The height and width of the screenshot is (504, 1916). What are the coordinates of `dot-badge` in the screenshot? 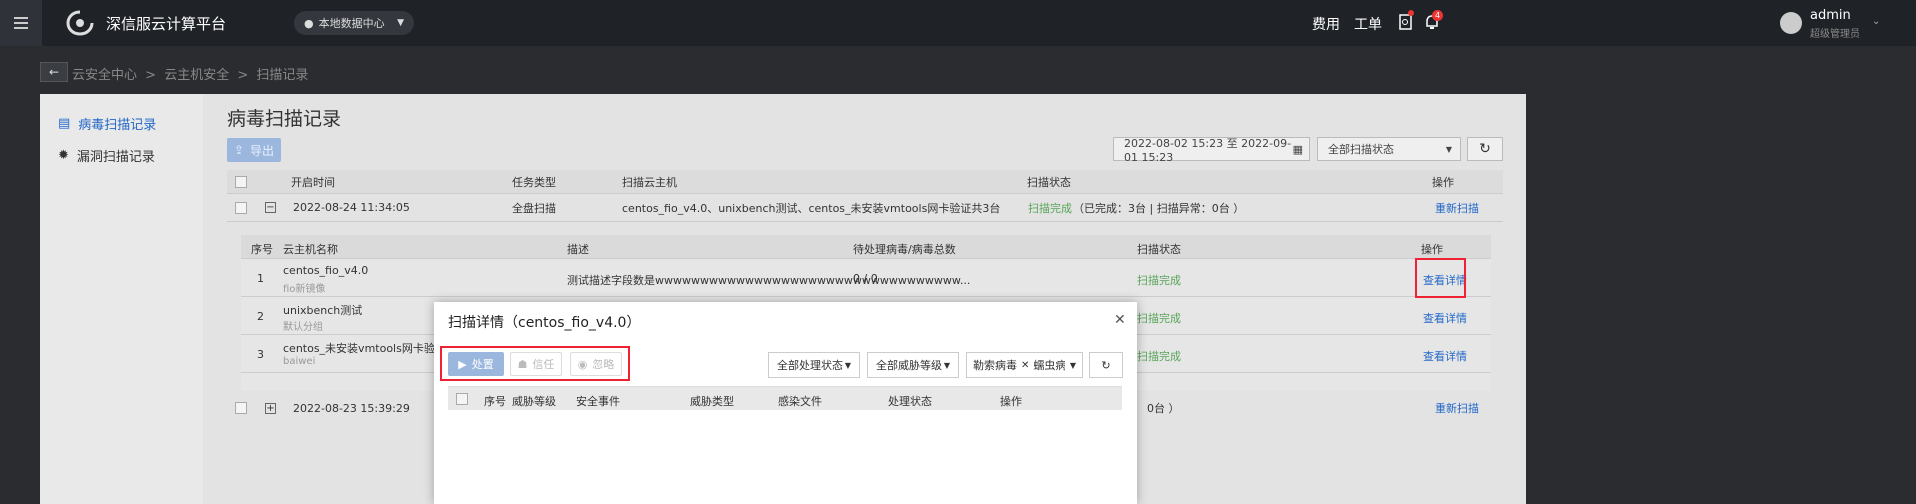 It's located at (1411, 13).